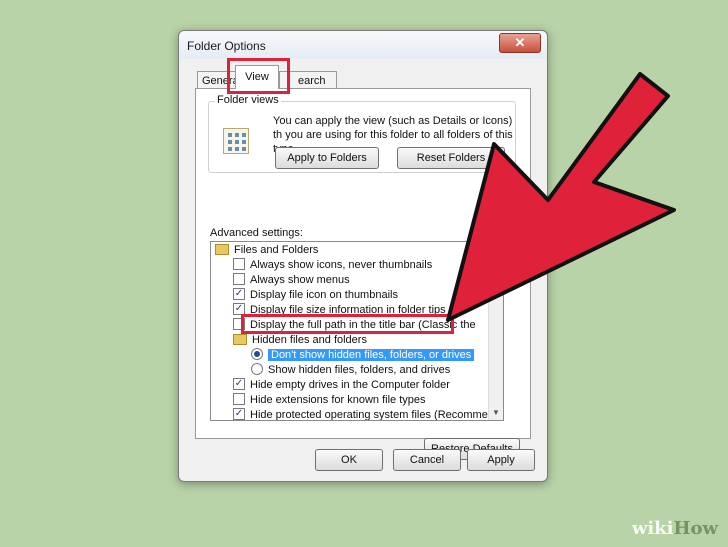 The height and width of the screenshot is (547, 728). What do you see at coordinates (695, 528) in the screenshot?
I see `watermark-how: How` at bounding box center [695, 528].